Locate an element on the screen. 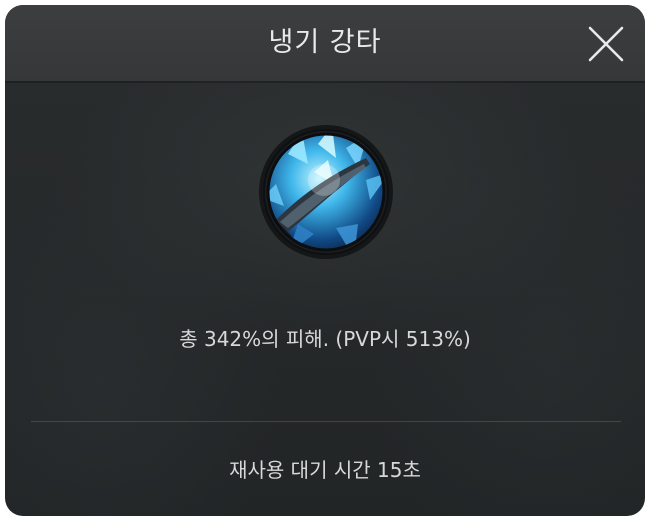 This screenshot has height=521, width=650. skill-title: 냉기 강타 is located at coordinates (325, 42).